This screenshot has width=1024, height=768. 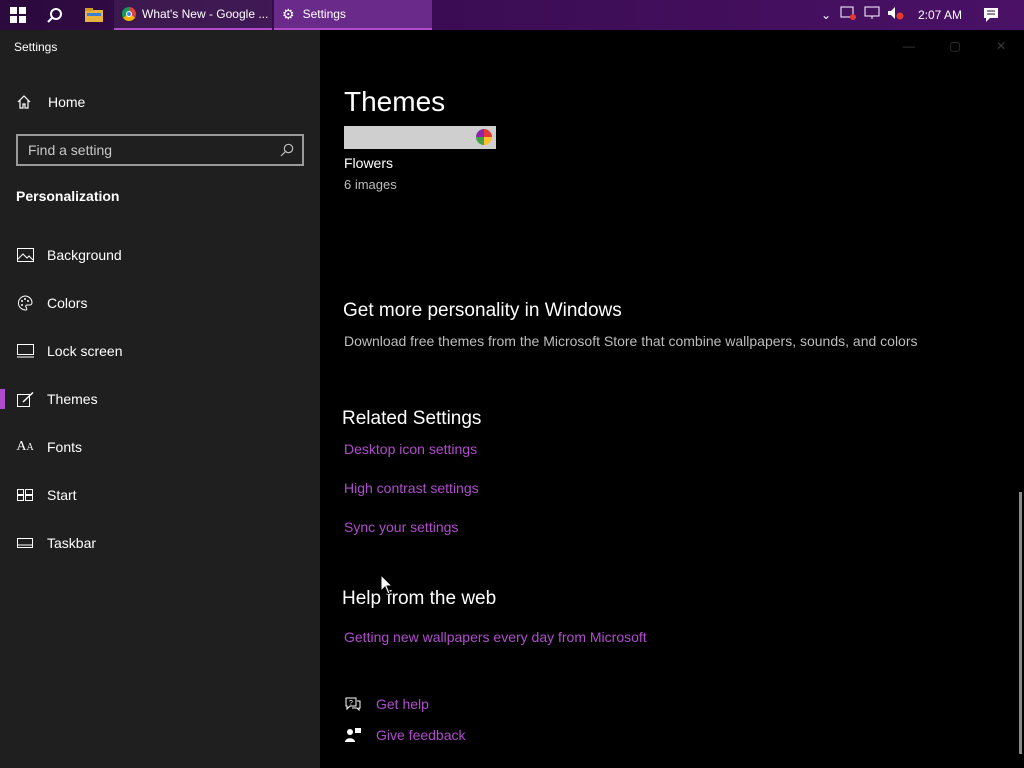 I want to click on sidebar-item-label: Fonts, so click(x=65, y=447).